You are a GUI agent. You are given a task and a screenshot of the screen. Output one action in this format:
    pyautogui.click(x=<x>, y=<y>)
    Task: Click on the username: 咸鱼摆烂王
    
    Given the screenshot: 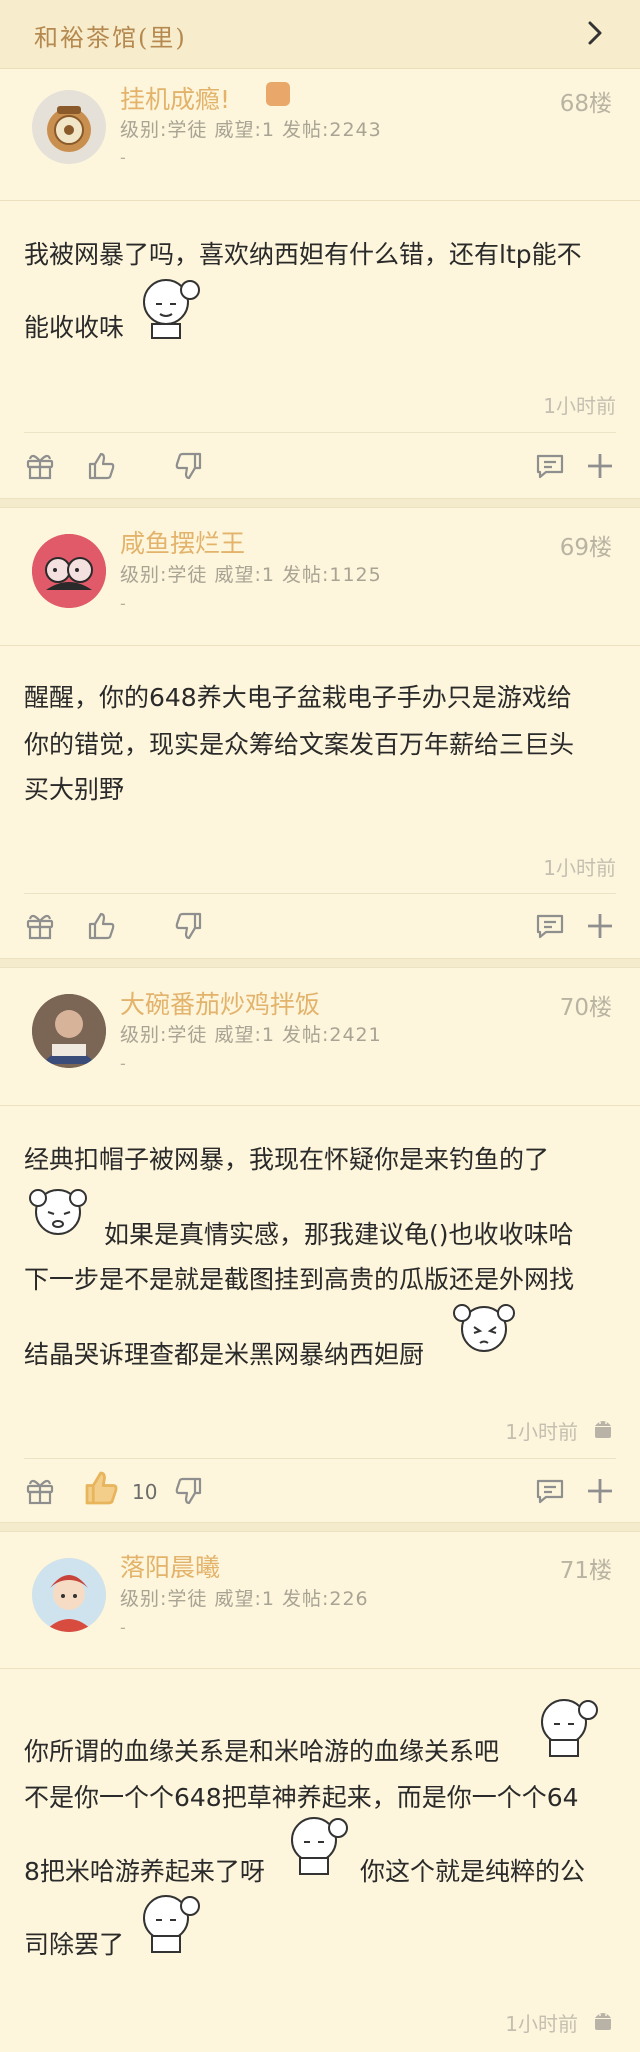 What is the action you would take?
    pyautogui.click(x=182, y=542)
    